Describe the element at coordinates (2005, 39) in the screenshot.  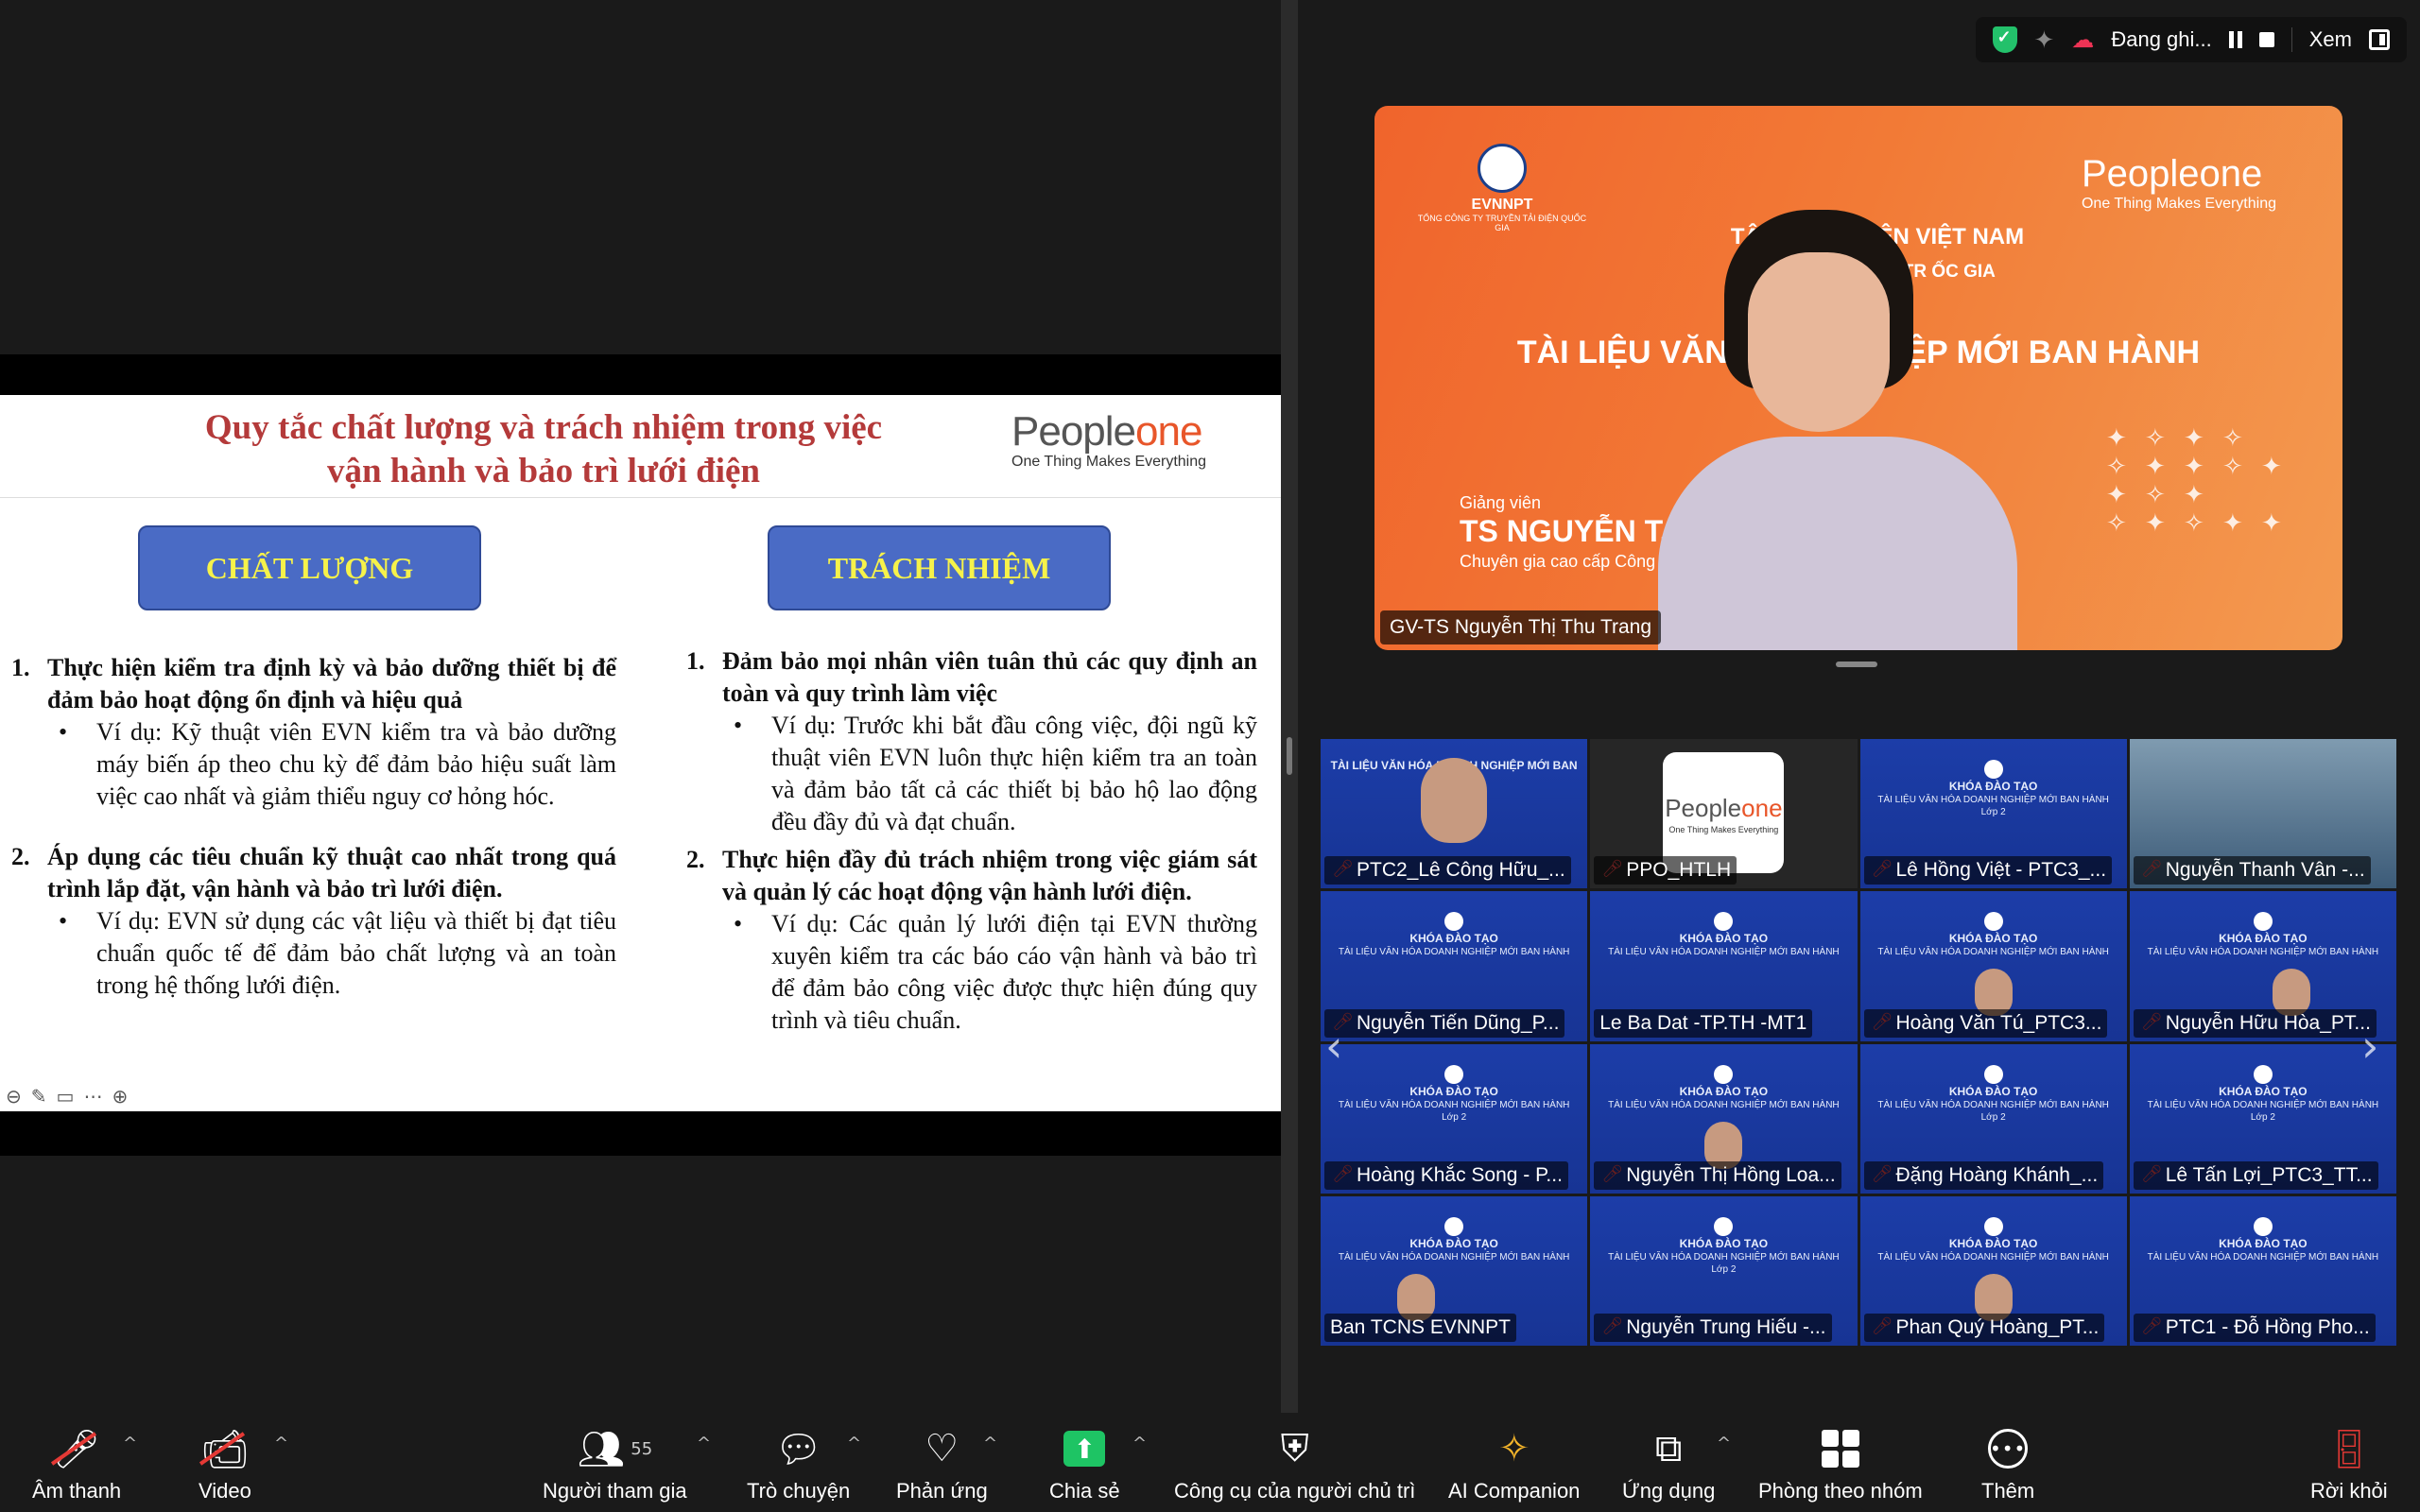
I see `security-shield-icon` at that location.